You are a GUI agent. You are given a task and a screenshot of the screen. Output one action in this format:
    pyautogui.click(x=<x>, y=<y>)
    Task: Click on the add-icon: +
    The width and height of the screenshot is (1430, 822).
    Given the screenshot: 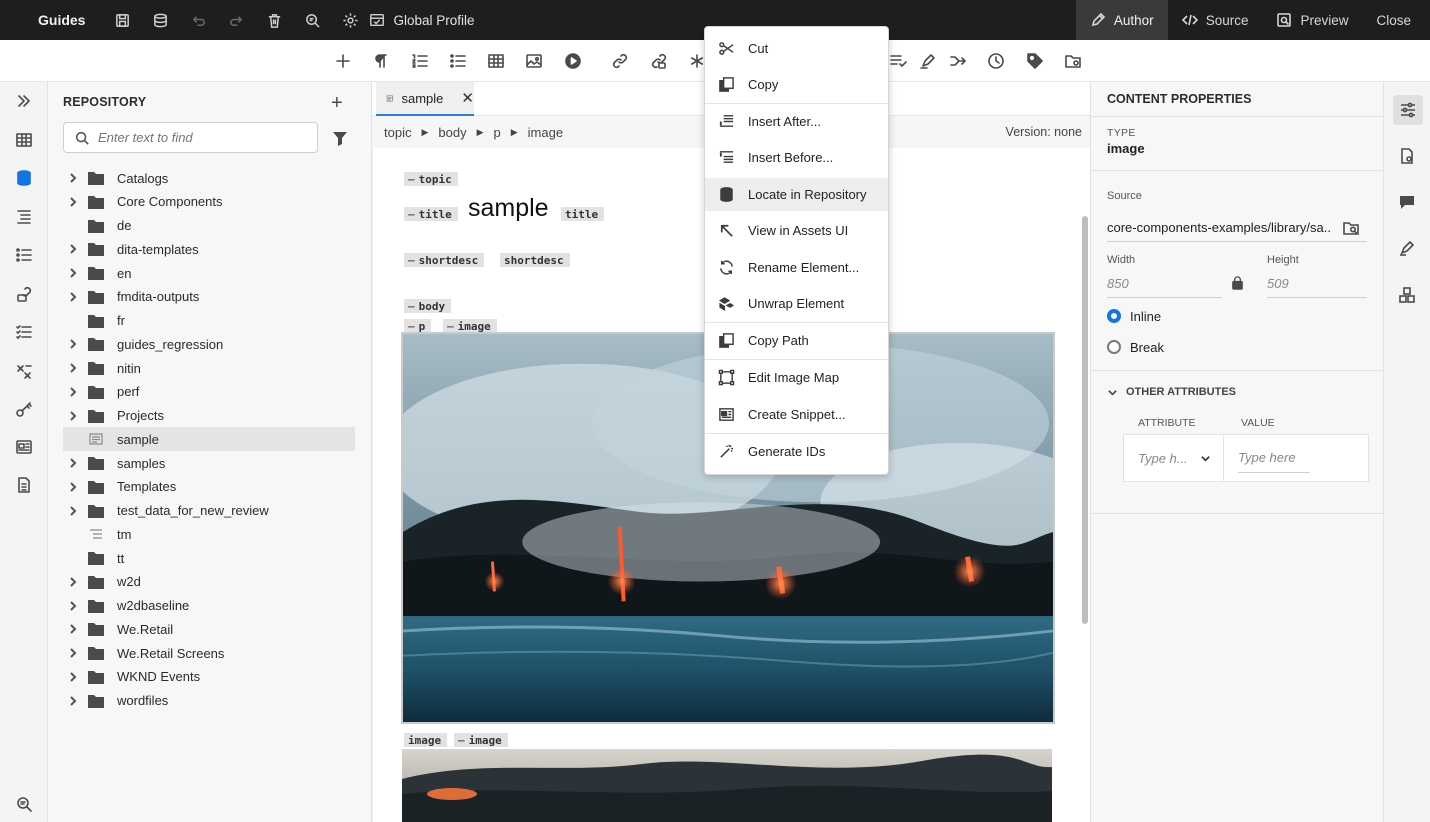 What is the action you would take?
    pyautogui.click(x=337, y=103)
    